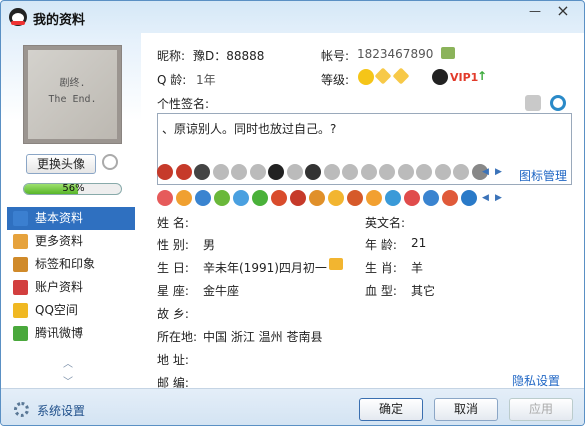 This screenshot has width=585, height=426. What do you see at coordinates (440, 77) in the screenshot?
I see `vip-penguin-icon` at bounding box center [440, 77].